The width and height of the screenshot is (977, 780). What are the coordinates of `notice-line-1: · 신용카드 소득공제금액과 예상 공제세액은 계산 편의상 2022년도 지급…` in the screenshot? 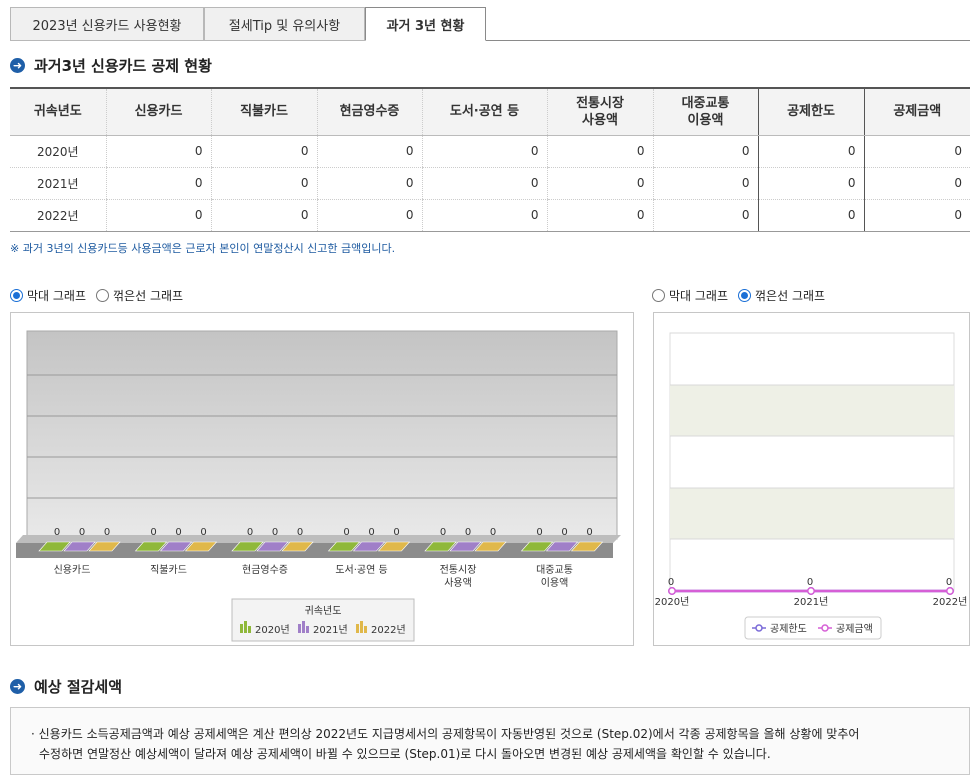 It's located at (445, 734).